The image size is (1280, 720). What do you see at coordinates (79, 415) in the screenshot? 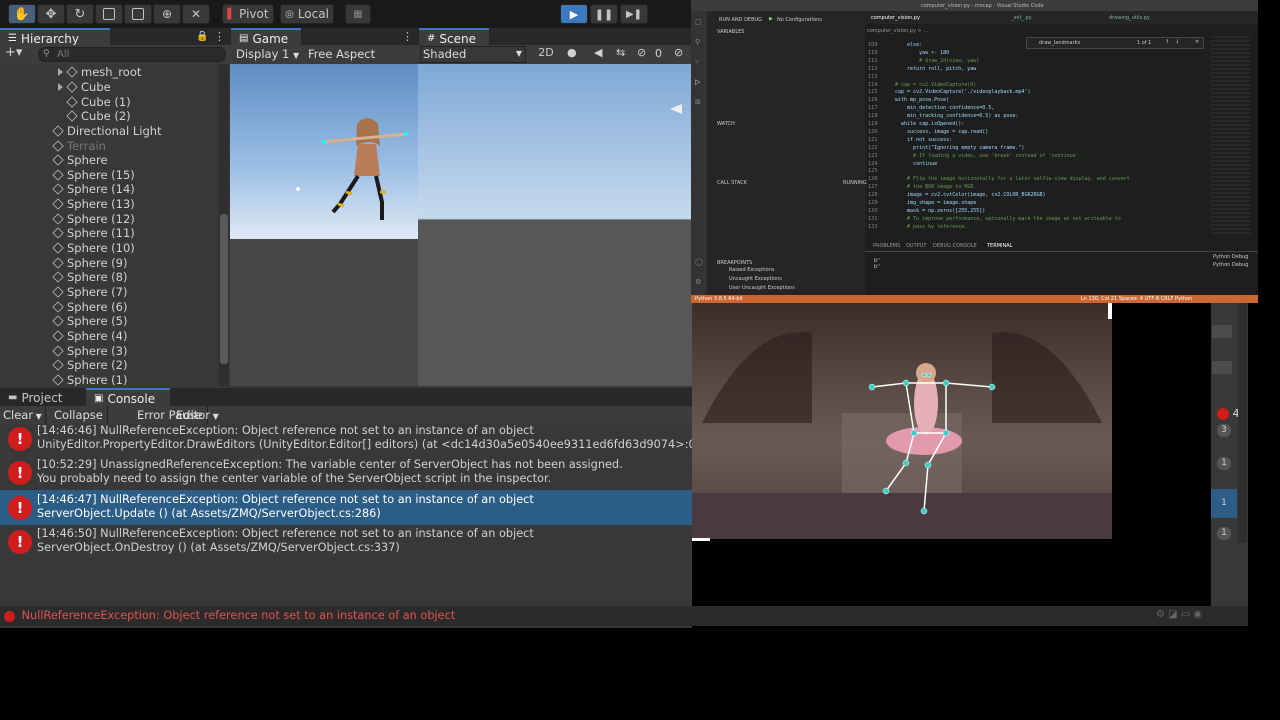
I see `collapse-button: Collapse` at bounding box center [79, 415].